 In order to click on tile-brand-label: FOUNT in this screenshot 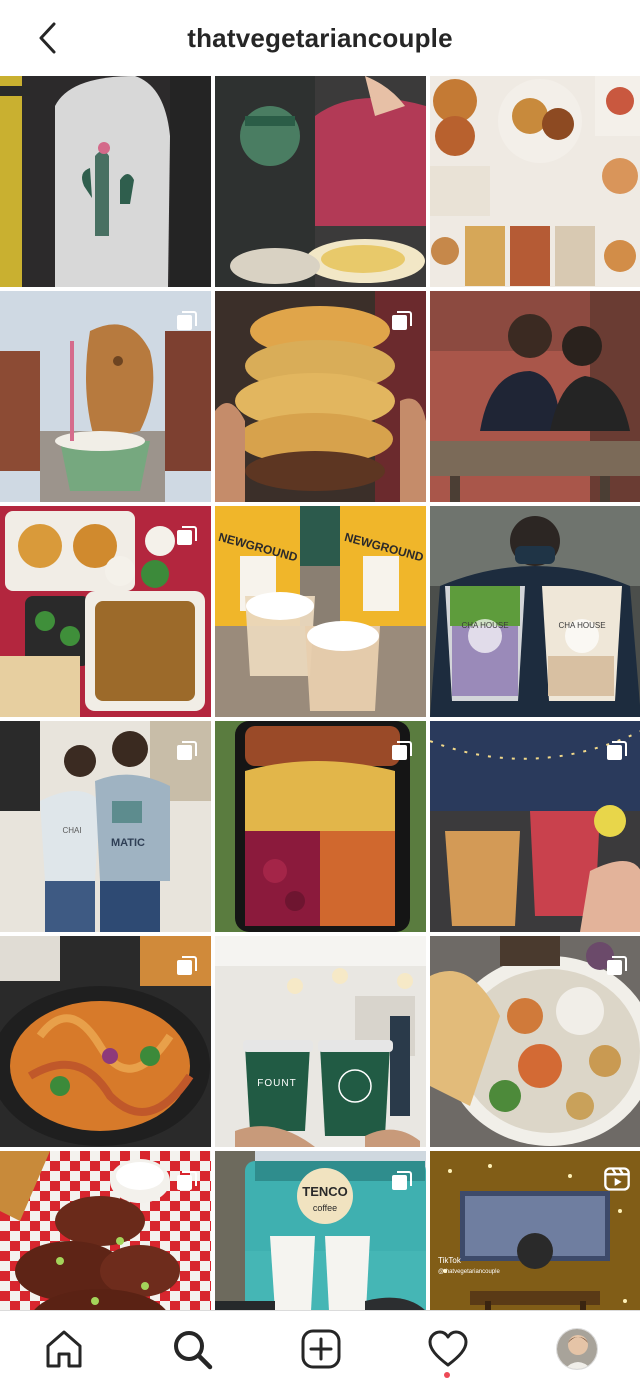, I will do `click(276, 1083)`.